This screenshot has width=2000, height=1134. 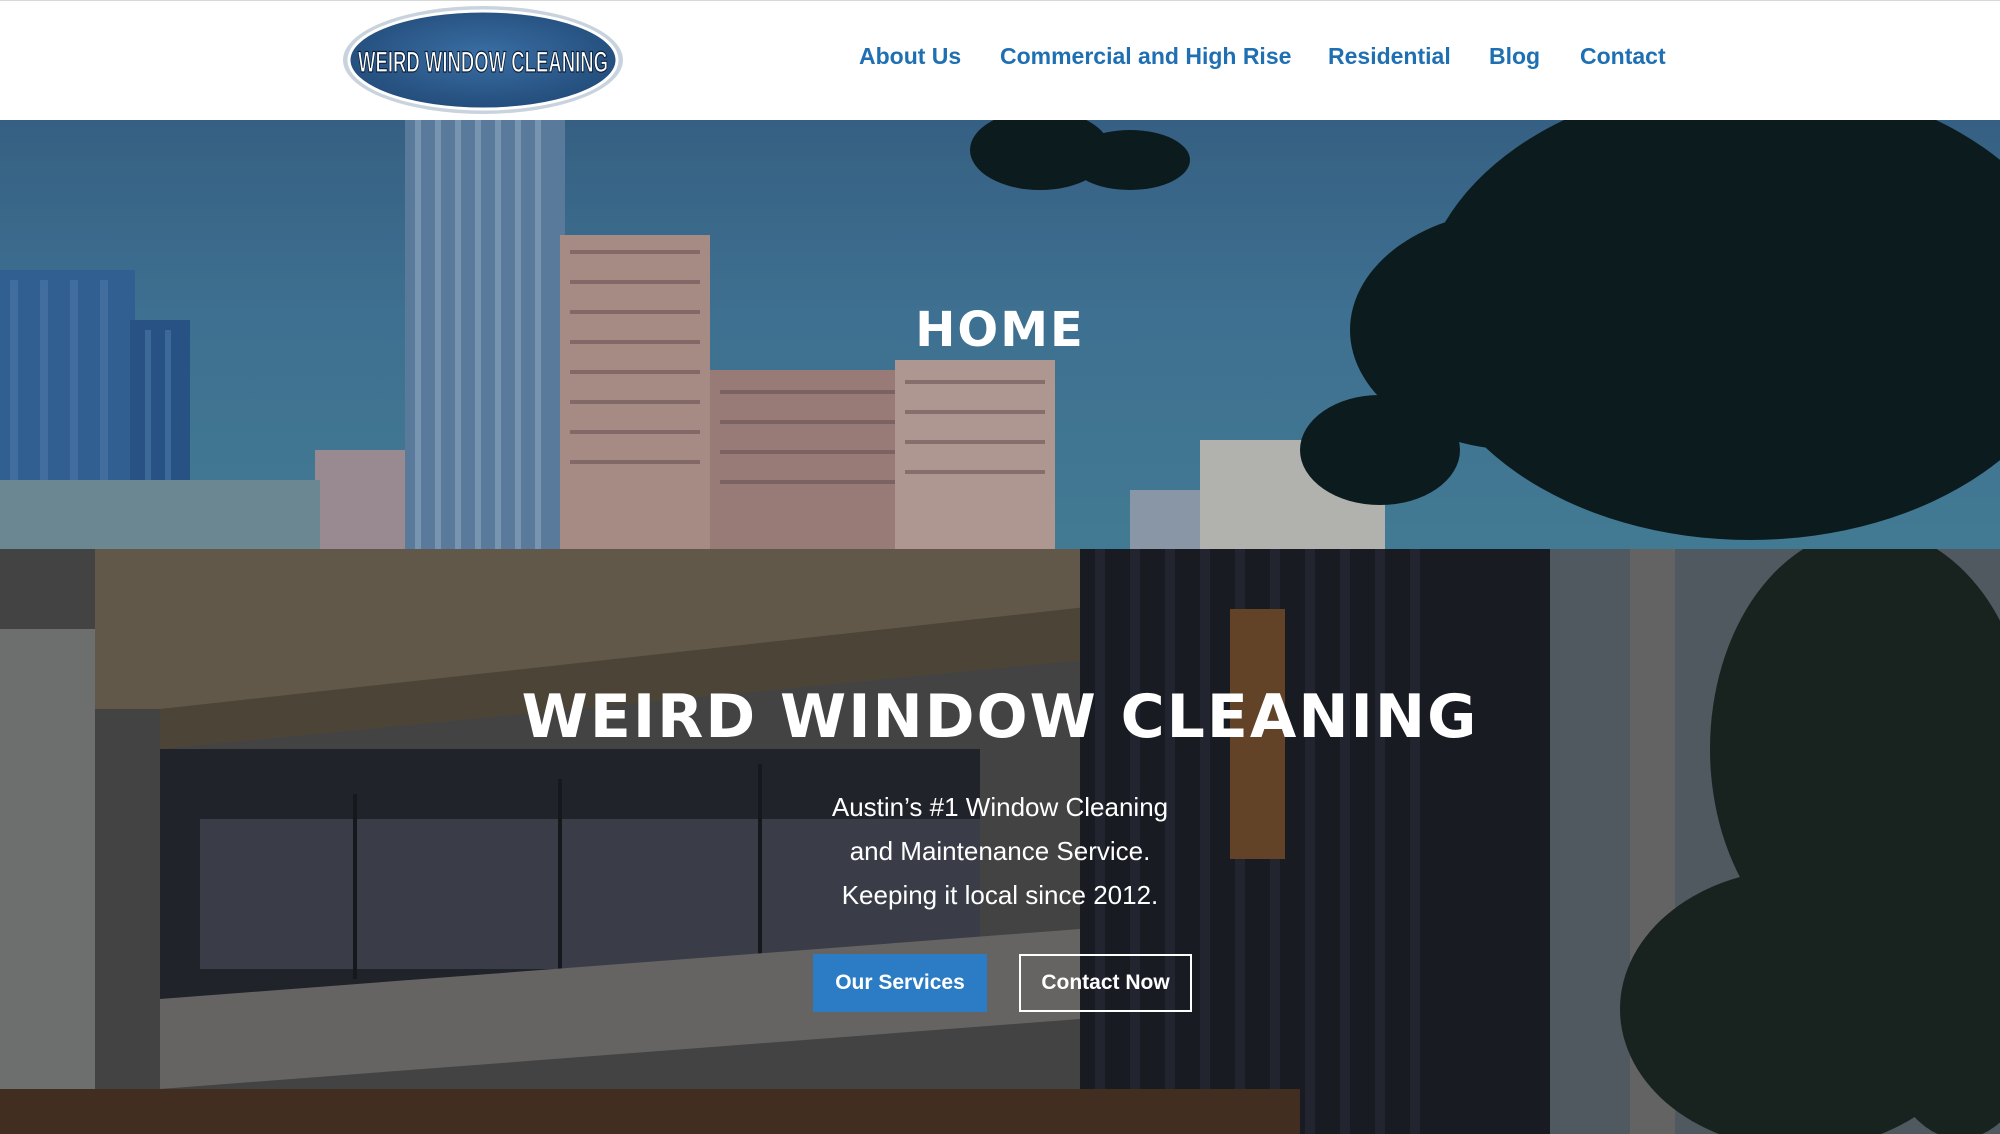 I want to click on nav-commercial-high-rise: Commercial and High Rise, so click(x=1145, y=56).